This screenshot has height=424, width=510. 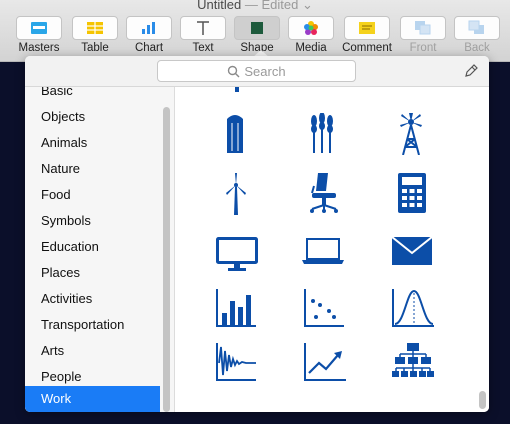 I want to click on media-label: Media, so click(x=311, y=48).